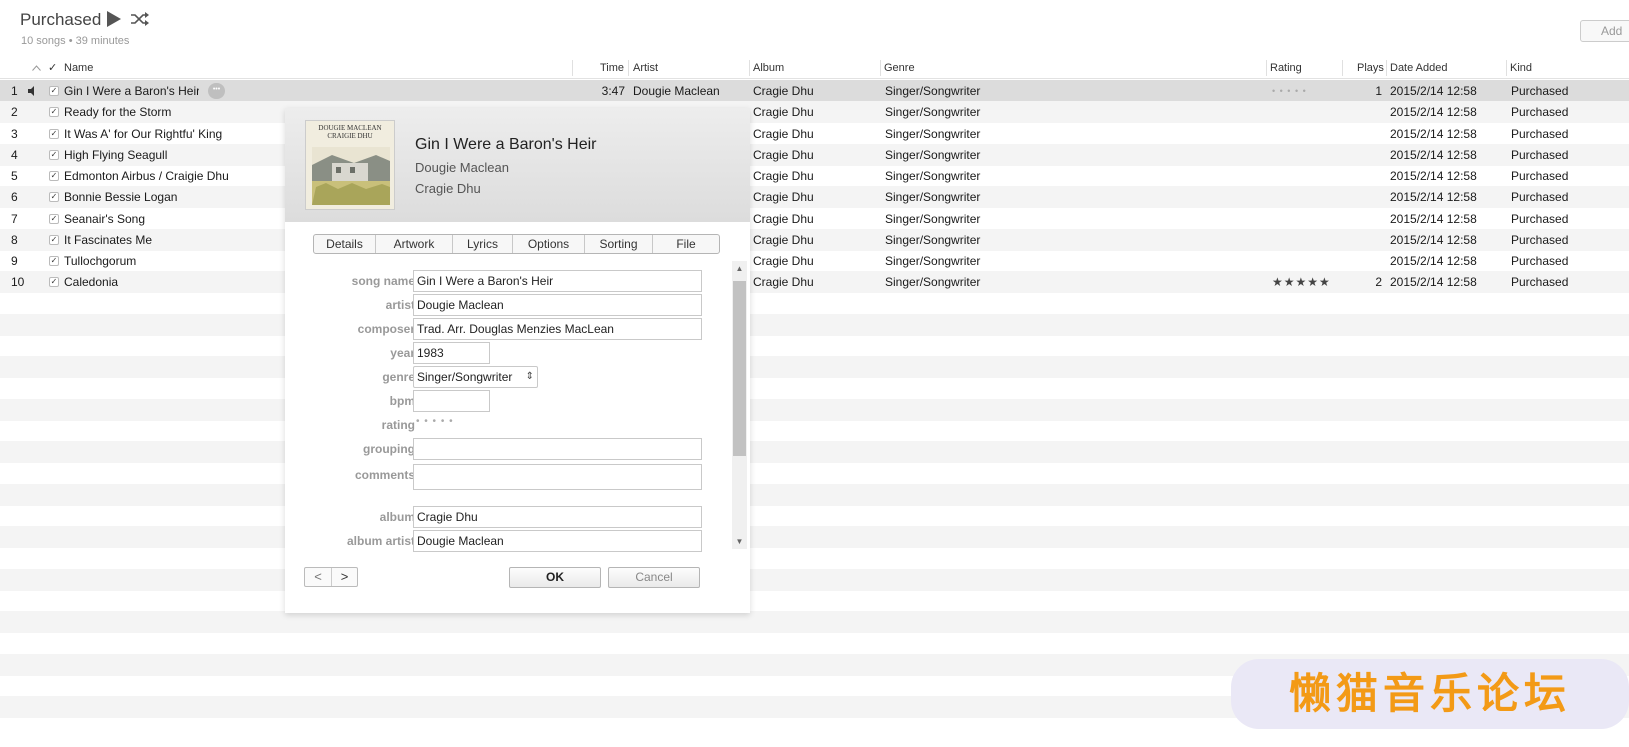 The image size is (1629, 747). What do you see at coordinates (52, 68) in the screenshot?
I see `column-check: ✓` at bounding box center [52, 68].